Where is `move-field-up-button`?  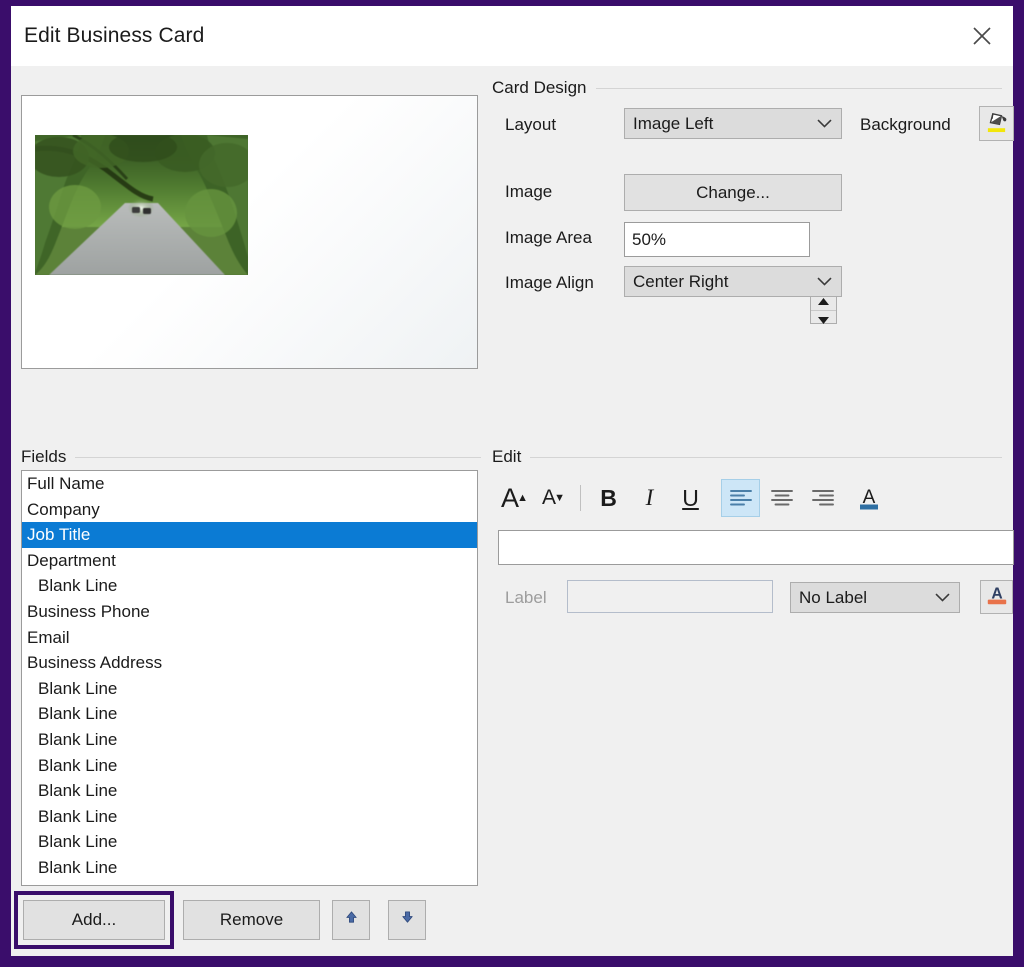
move-field-up-button is located at coordinates (351, 920).